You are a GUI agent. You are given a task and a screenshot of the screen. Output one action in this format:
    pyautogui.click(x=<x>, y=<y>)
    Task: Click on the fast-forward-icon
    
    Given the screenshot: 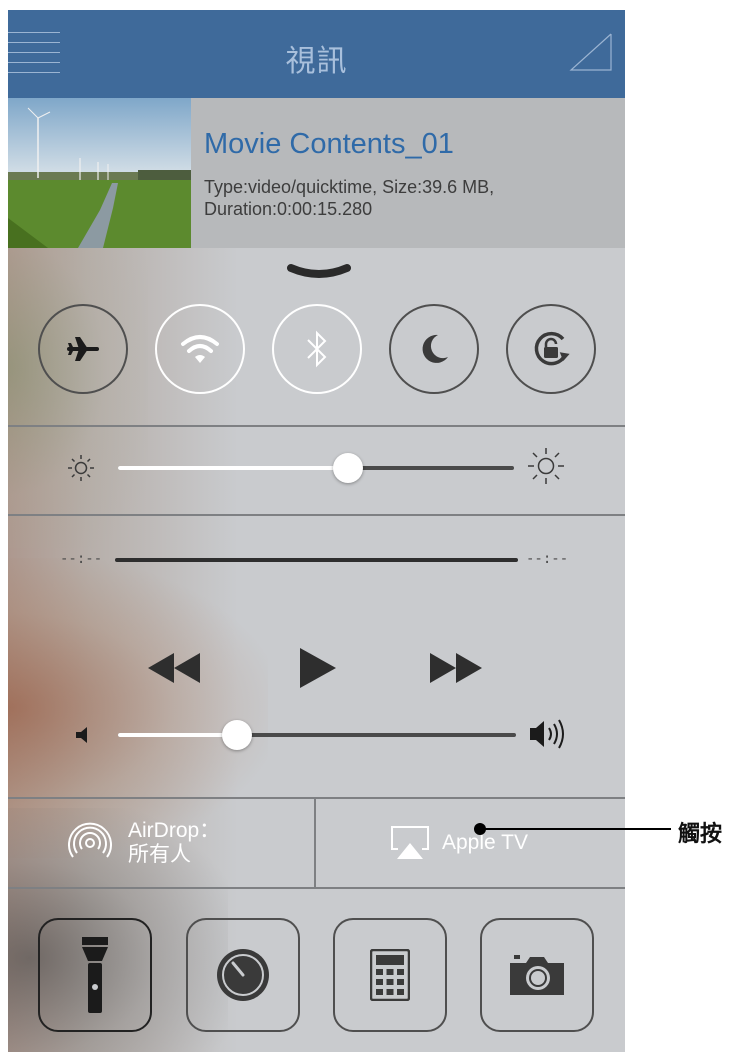 What is the action you would take?
    pyautogui.click(x=456, y=668)
    